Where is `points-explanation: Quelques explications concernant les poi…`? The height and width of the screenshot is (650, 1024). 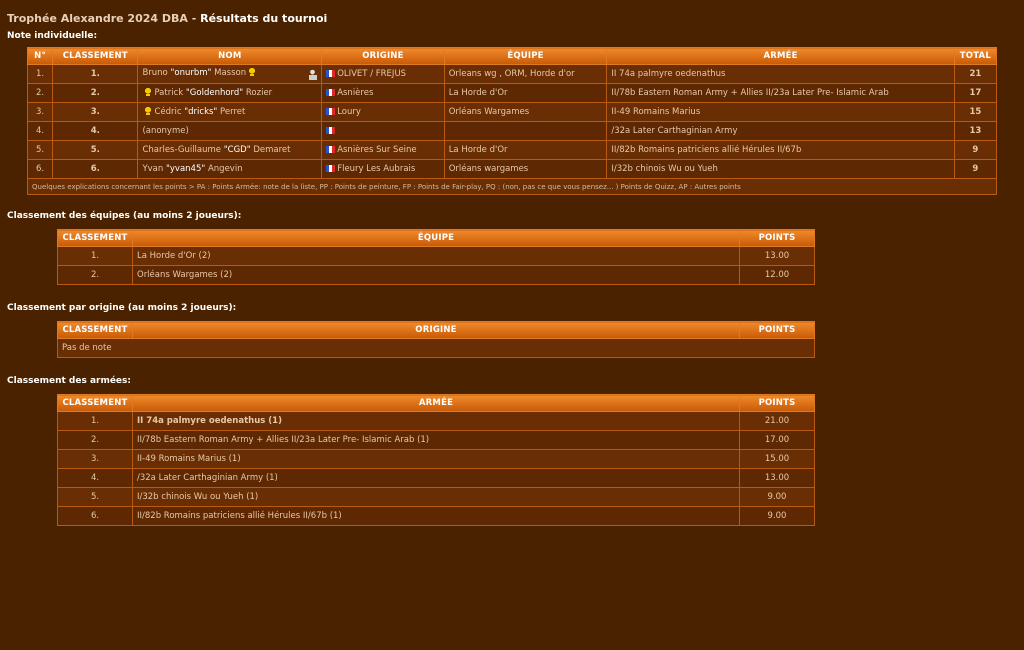
points-explanation: Quelques explications concernant les poi… is located at coordinates (512, 186).